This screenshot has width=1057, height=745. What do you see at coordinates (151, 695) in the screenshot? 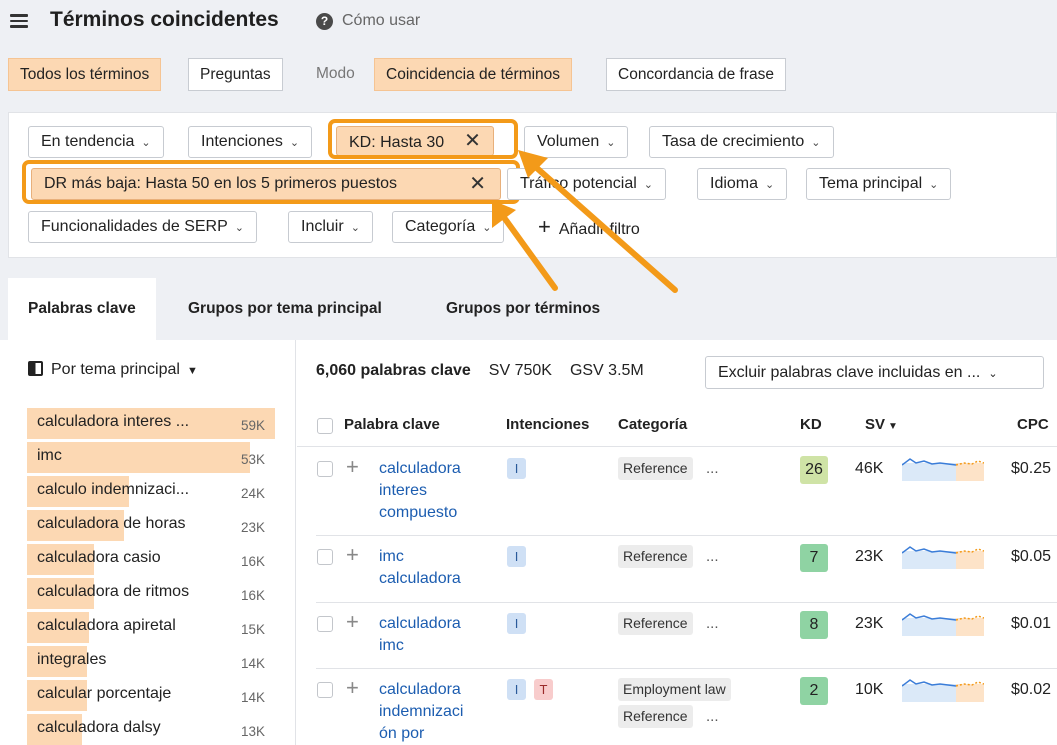
I see `sidebar-topic-item: calcular porcentaje 14K` at bounding box center [151, 695].